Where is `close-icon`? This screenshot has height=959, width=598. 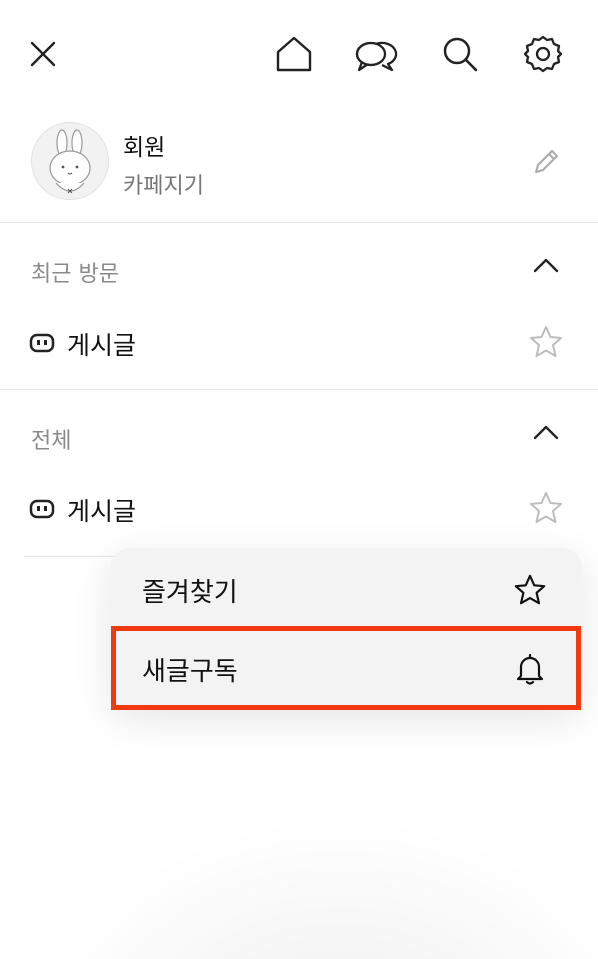 close-icon is located at coordinates (43, 54).